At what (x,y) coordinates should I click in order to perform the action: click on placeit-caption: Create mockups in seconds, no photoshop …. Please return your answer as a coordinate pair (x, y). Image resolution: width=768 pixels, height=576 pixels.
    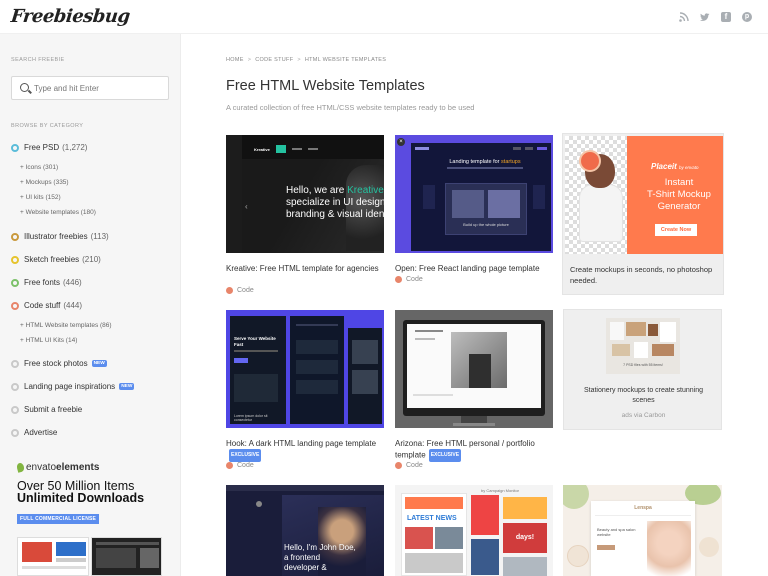
    Looking at the image, I should click on (645, 275).